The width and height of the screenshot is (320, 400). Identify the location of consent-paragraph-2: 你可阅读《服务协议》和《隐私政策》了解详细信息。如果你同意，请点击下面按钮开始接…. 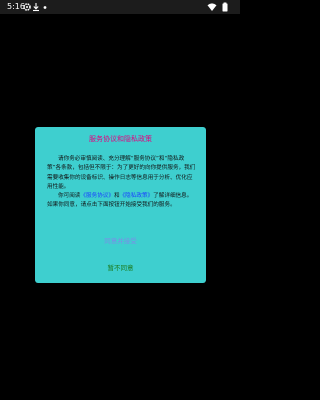
(122, 201).